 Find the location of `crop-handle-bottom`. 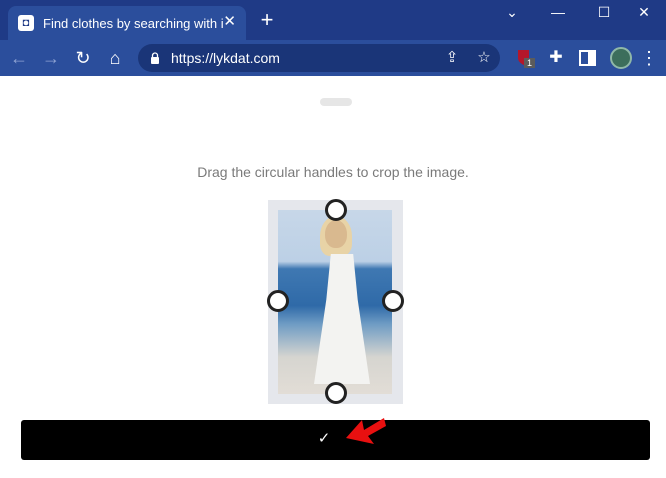

crop-handle-bottom is located at coordinates (336, 393).